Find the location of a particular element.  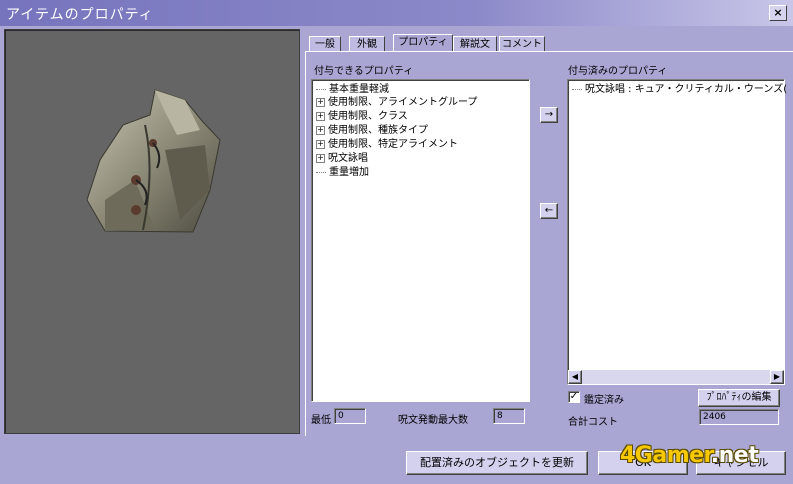

tab-properties: プロパティ is located at coordinates (423, 43).